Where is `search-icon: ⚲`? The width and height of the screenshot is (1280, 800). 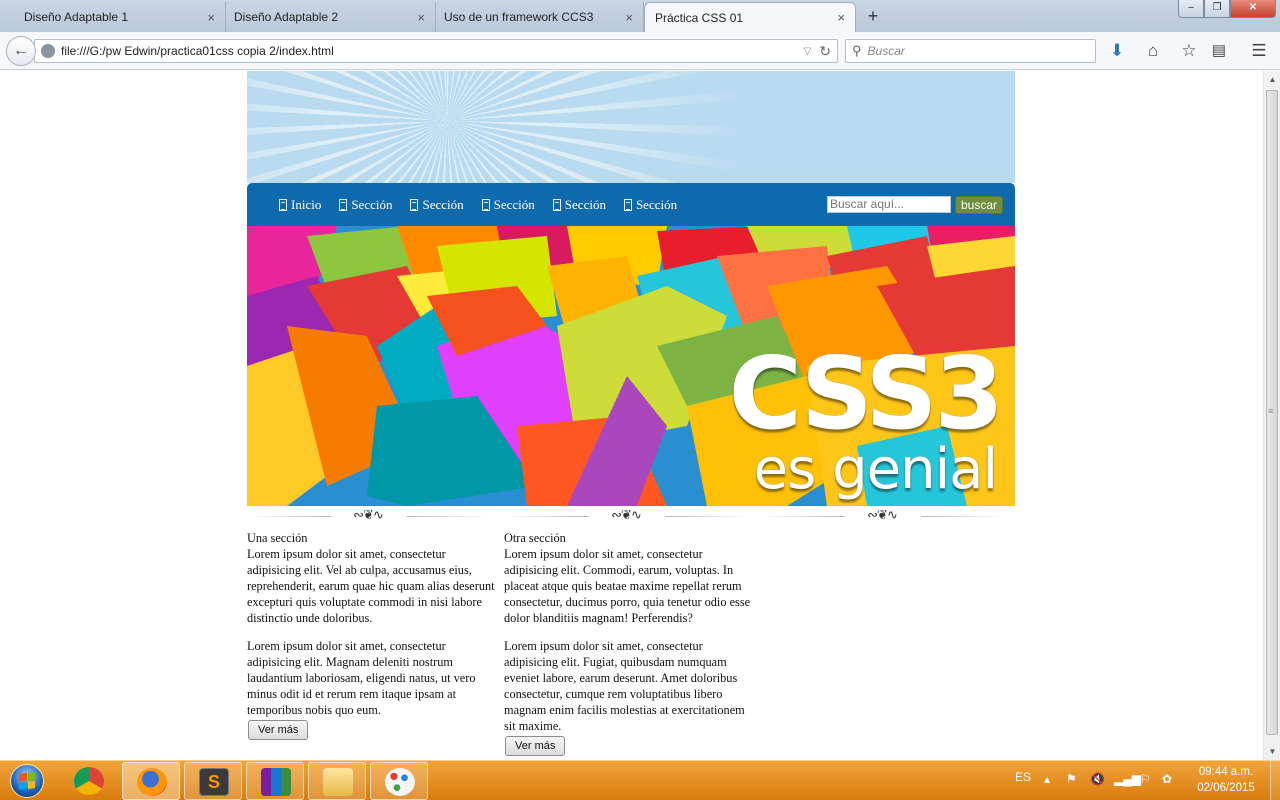
search-icon: ⚲ is located at coordinates (857, 50).